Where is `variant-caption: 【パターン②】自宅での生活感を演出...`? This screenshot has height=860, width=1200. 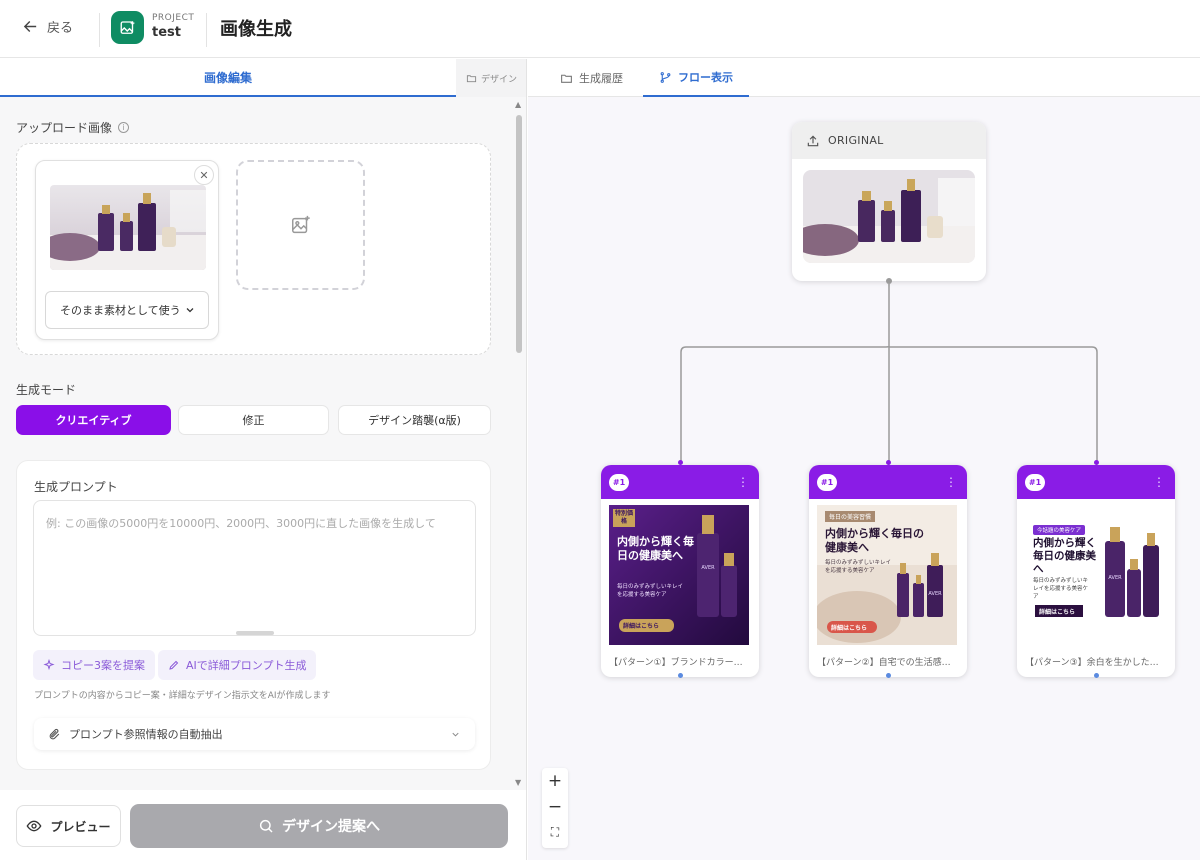
variant-caption: 【パターン②】自宅での生活感を演出... is located at coordinates (888, 663).